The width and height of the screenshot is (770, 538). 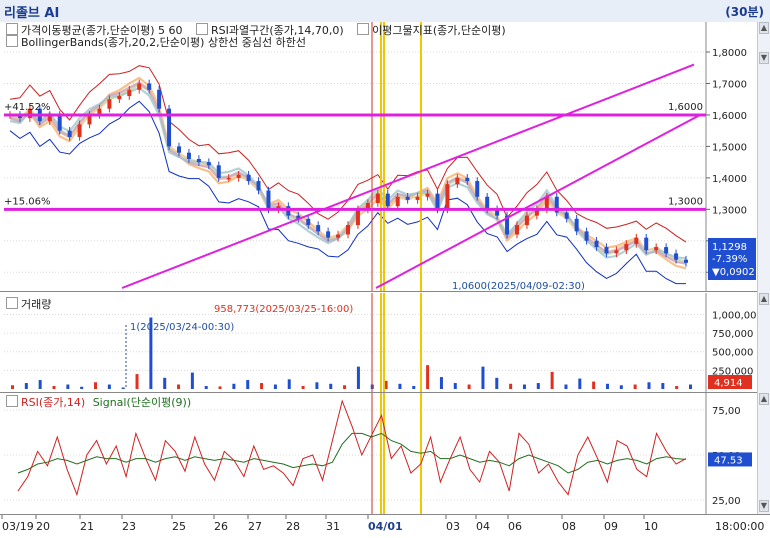 I want to click on min-annotation: 1(2025/03/24-00:30), so click(x=182, y=327).